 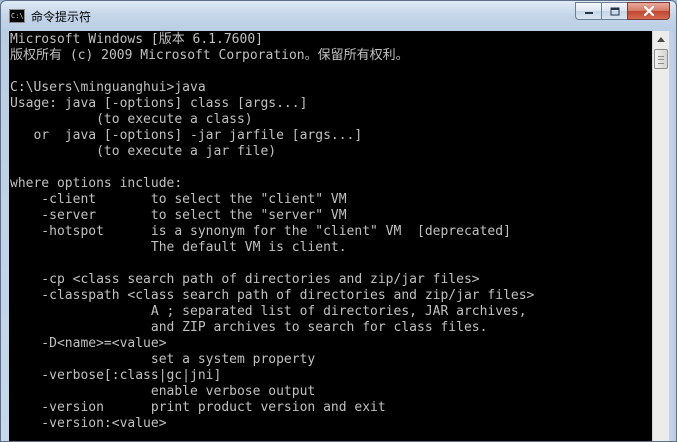 I want to click on caption-buttons, so click(x=622, y=11).